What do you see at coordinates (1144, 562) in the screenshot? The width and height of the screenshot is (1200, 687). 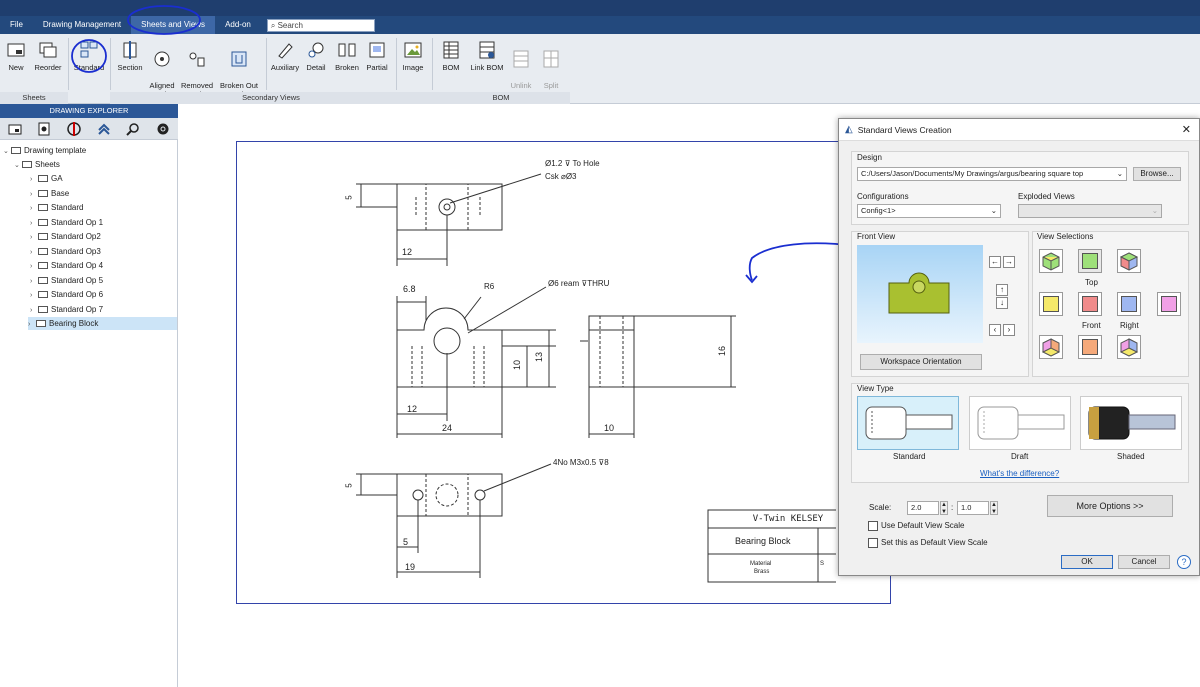 I see `cancel-button: Cancel` at bounding box center [1144, 562].